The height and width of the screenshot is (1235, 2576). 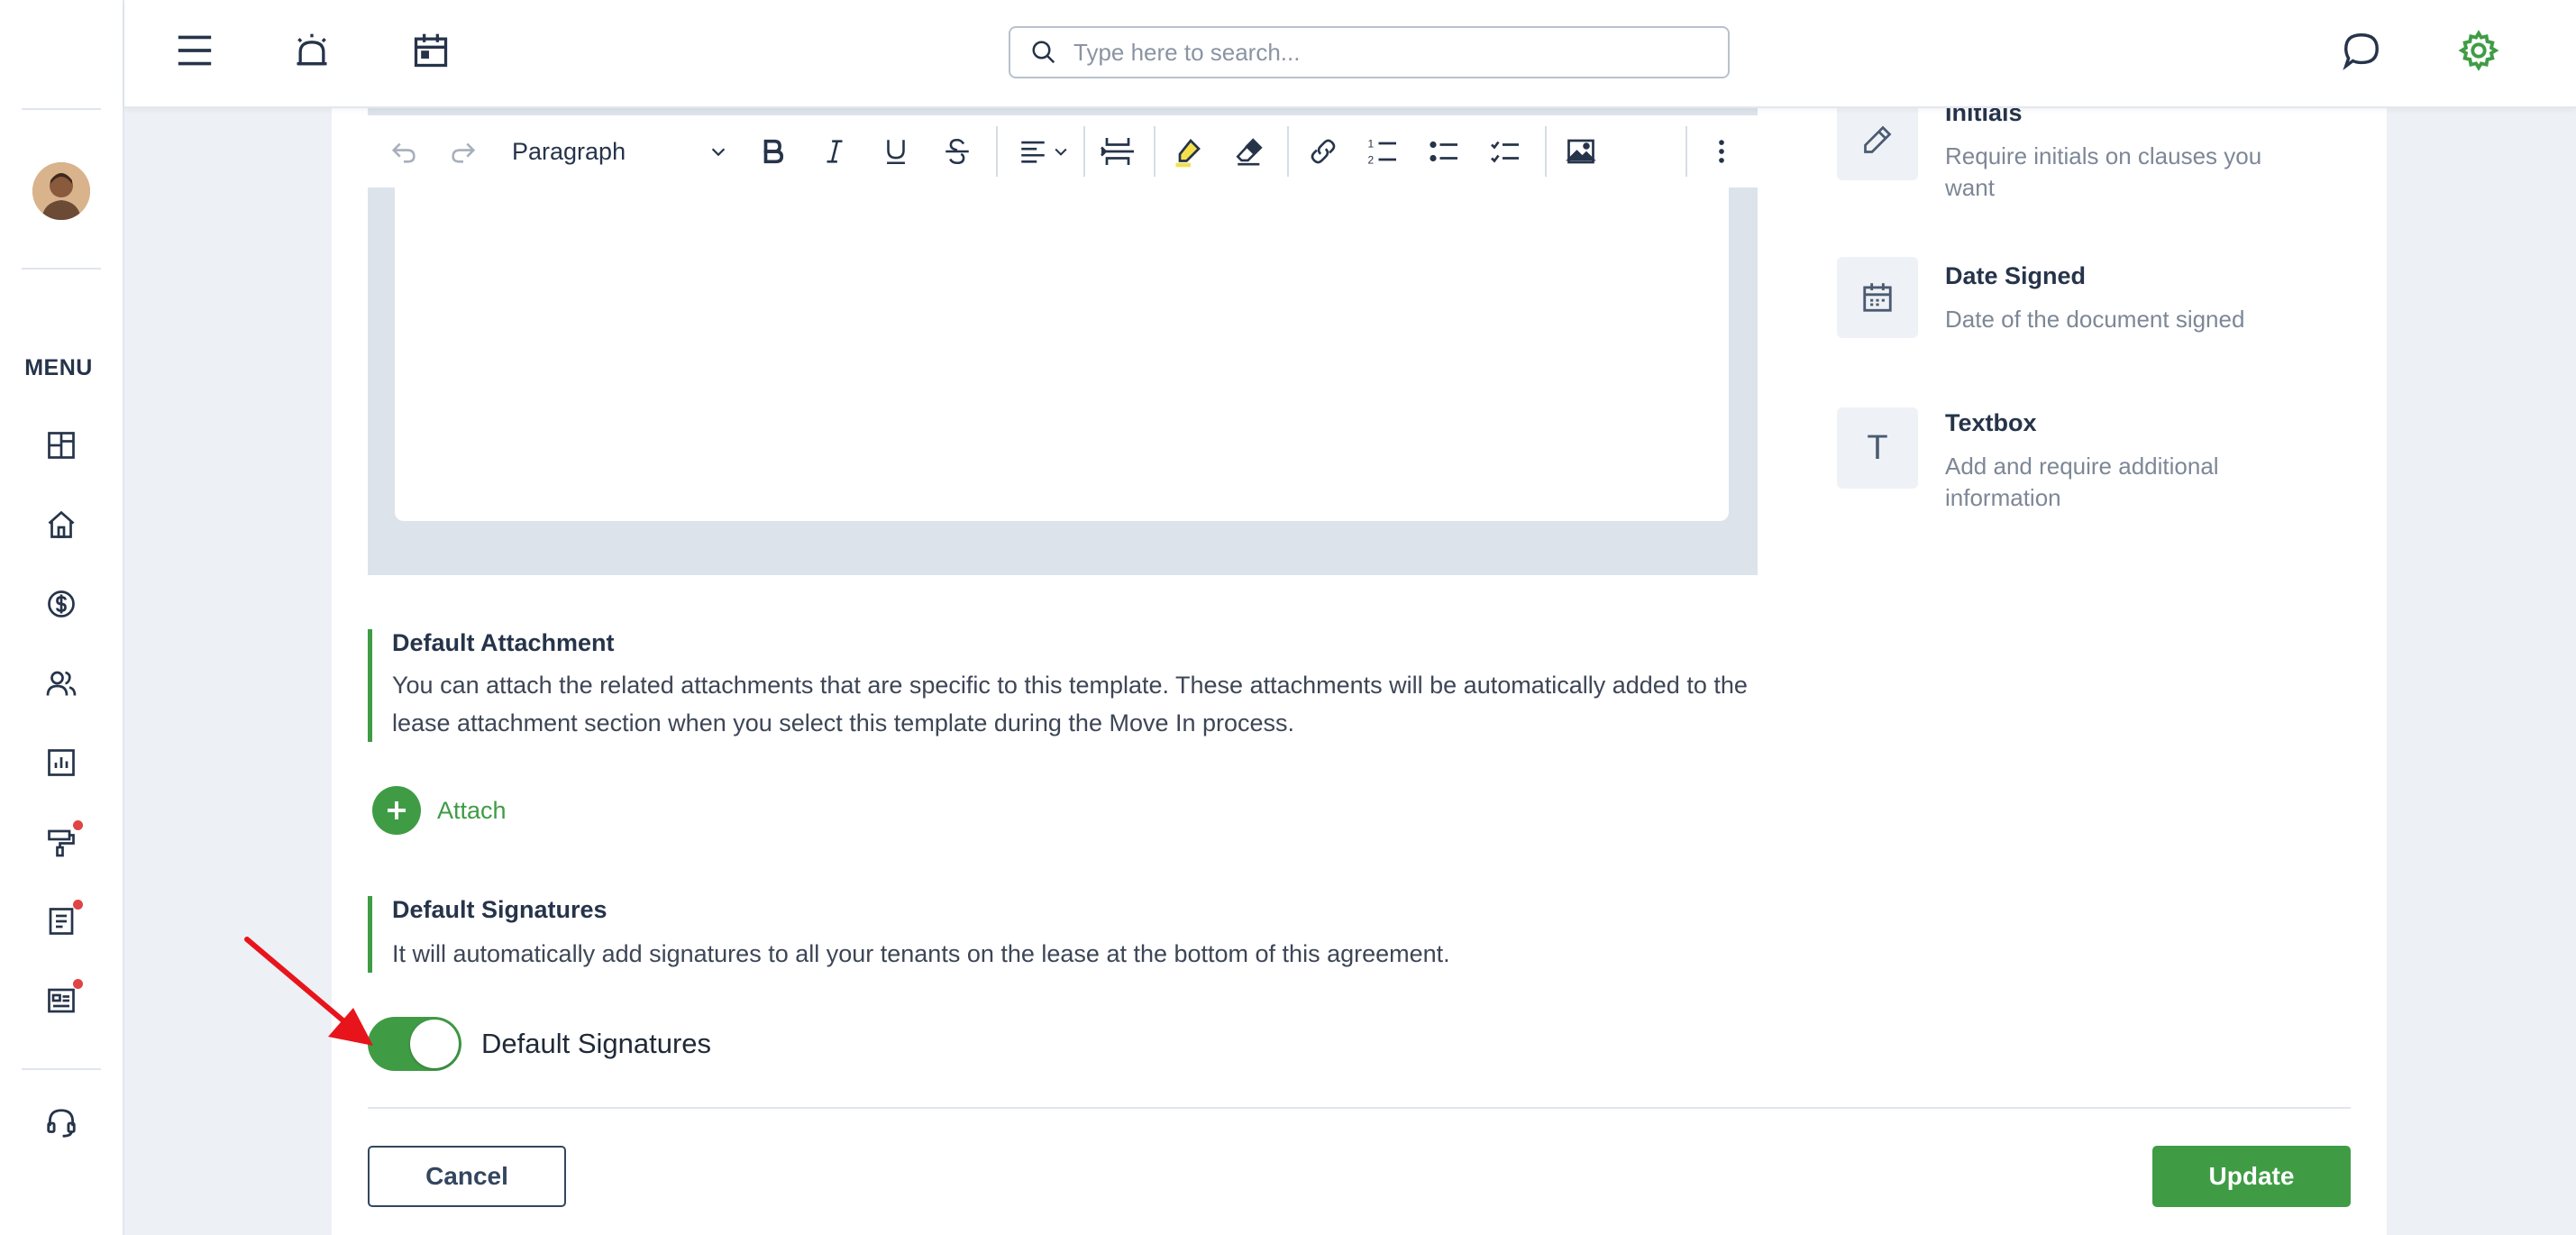 What do you see at coordinates (1062, 349) in the screenshot?
I see `editor-content-area` at bounding box center [1062, 349].